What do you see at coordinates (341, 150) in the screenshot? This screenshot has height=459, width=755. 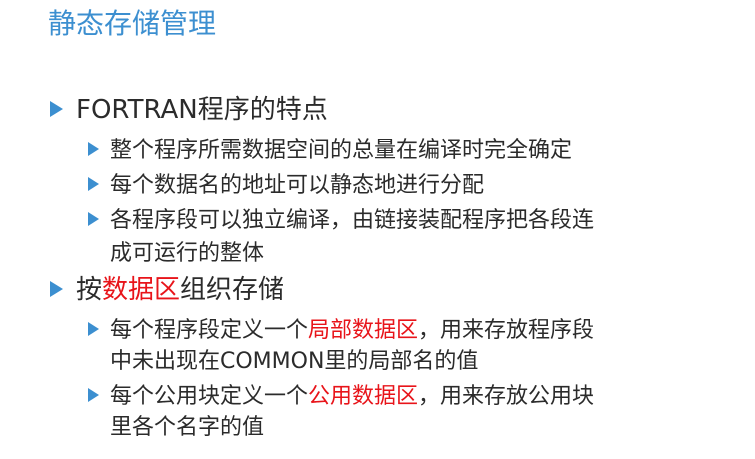 I see `sub-bullet-text: 整个程序所需数据空间的总量在编译时完全确定` at bounding box center [341, 150].